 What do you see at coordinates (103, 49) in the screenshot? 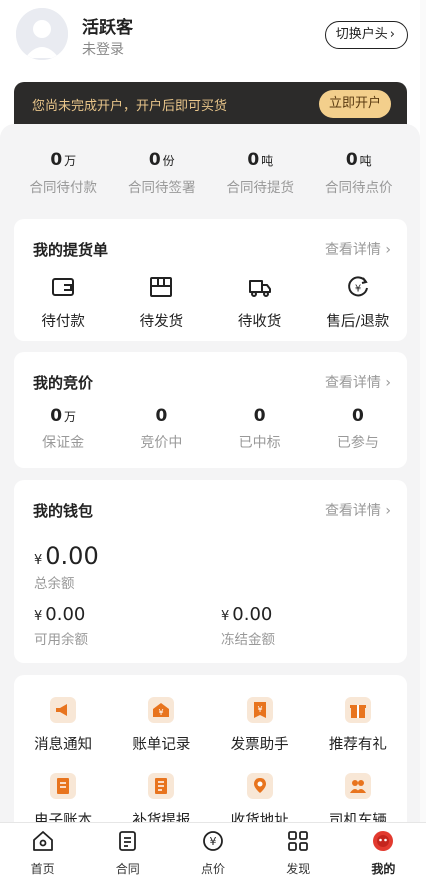
I see `login-status: 未登录` at bounding box center [103, 49].